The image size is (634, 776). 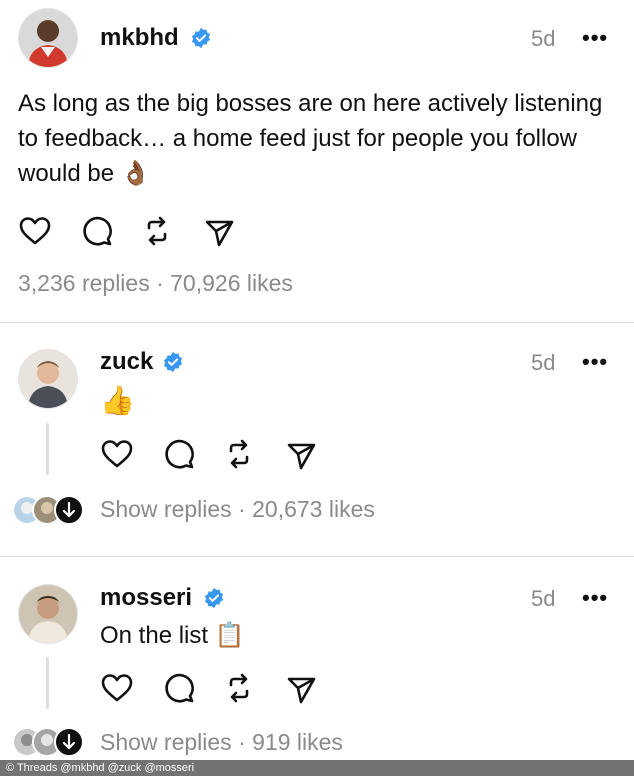 What do you see at coordinates (172, 635) in the screenshot?
I see `post-text: On the list 📋` at bounding box center [172, 635].